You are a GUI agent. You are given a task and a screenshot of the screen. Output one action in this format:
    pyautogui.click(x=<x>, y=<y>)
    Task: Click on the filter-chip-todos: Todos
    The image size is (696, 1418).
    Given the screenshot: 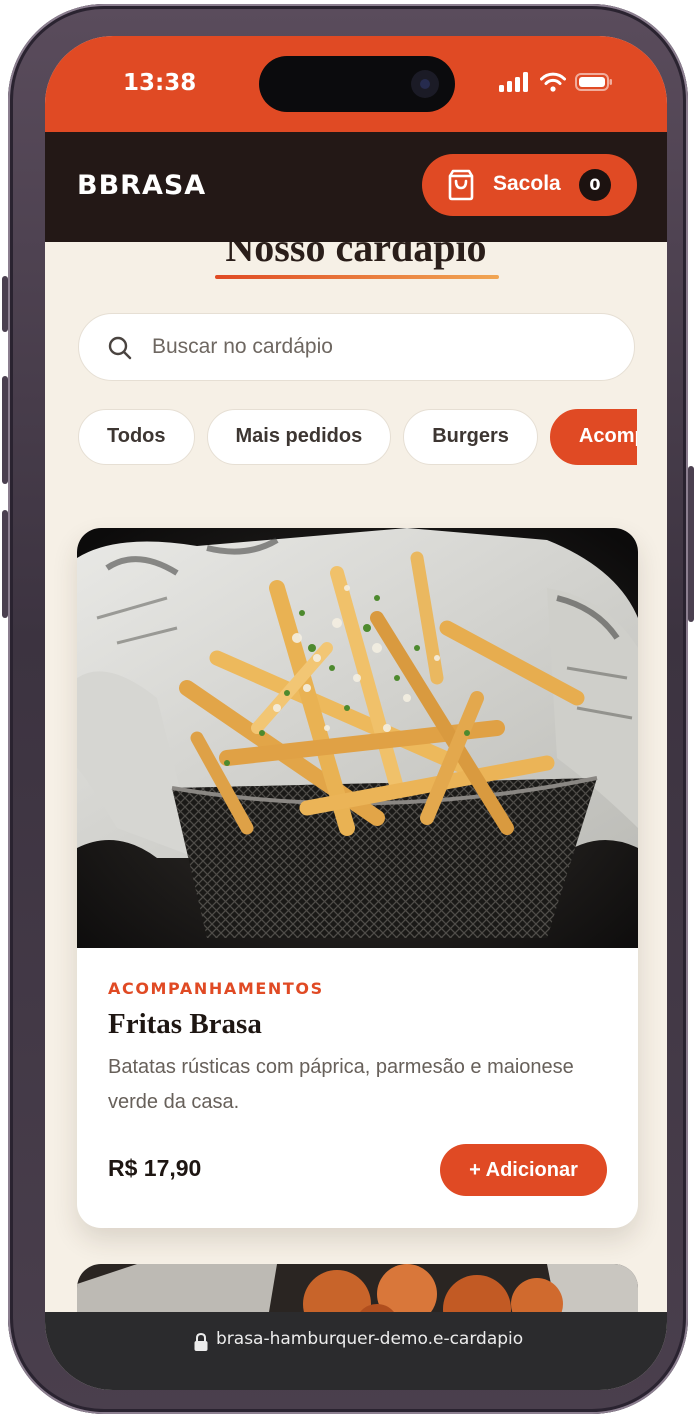 What is the action you would take?
    pyautogui.click(x=136, y=437)
    